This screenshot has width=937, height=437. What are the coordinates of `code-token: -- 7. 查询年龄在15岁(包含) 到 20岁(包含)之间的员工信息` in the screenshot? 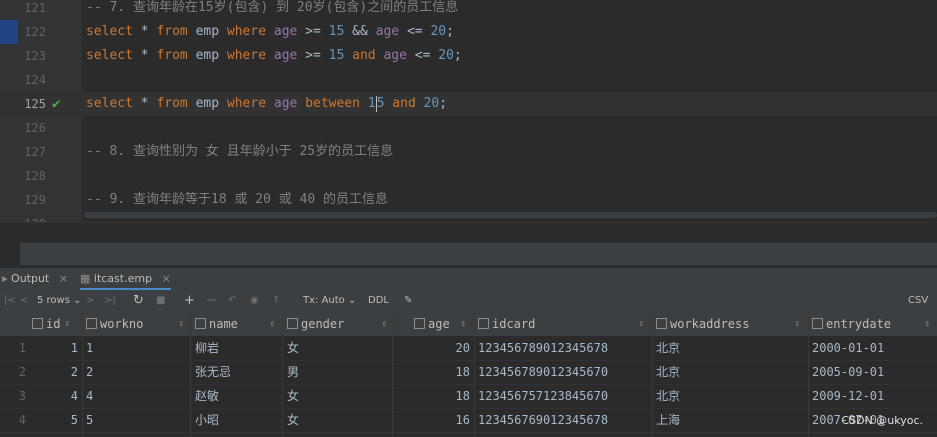 It's located at (272, 7).